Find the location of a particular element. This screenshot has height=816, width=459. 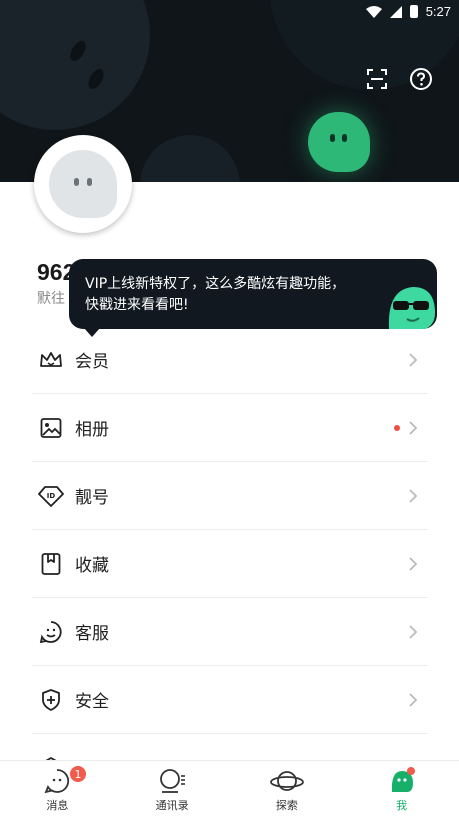

menu-item-security: 安全 is located at coordinates (230, 700).